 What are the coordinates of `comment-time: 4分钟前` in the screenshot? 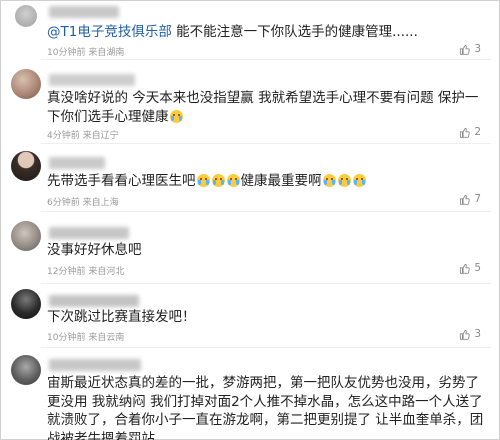 It's located at (63, 136).